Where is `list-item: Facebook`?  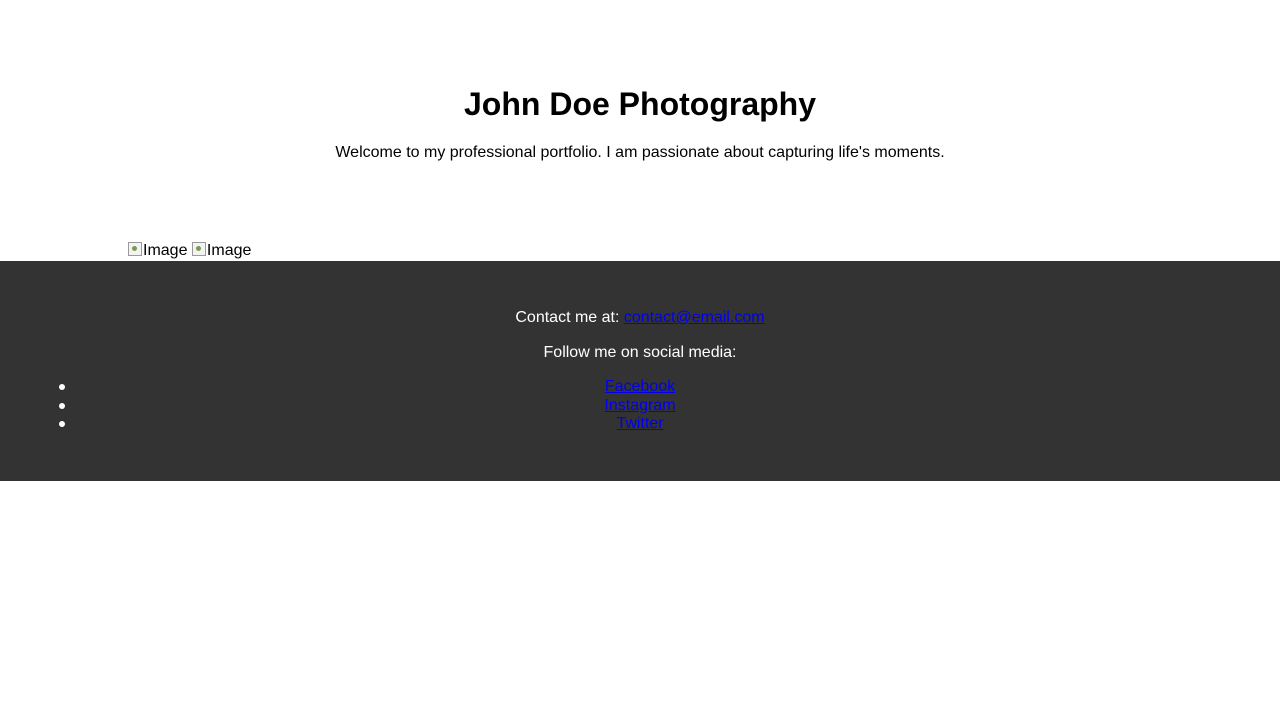 list-item: Facebook is located at coordinates (640, 387).